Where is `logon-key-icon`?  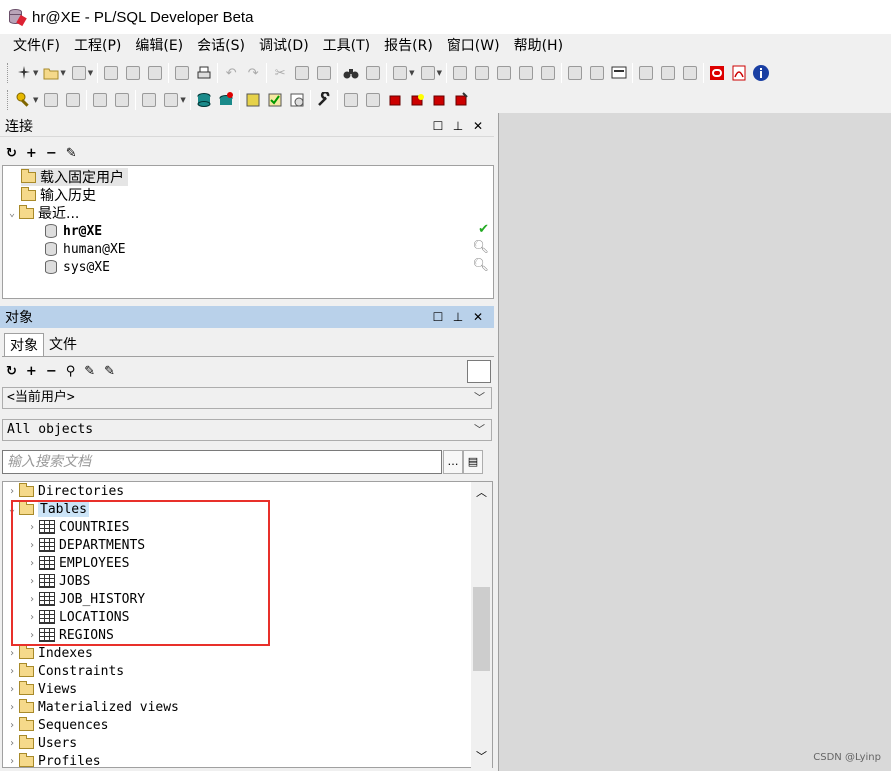 logon-key-icon is located at coordinates (24, 100).